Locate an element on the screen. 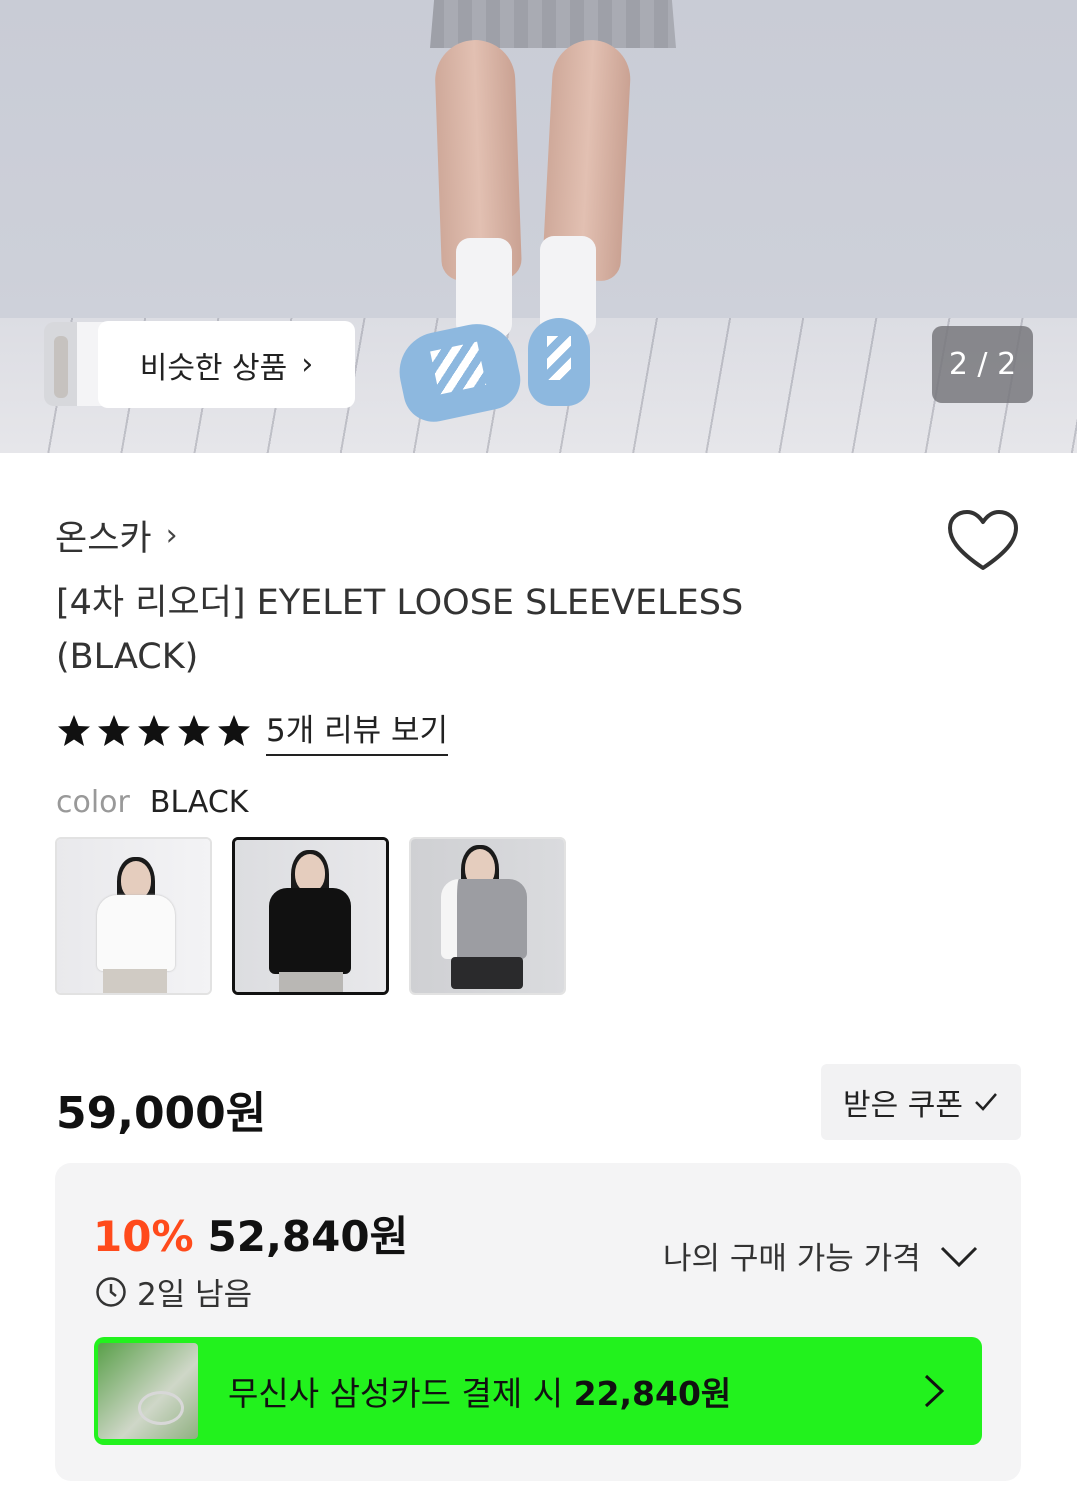 This screenshot has height=1500, width=1077. countdown: 2일 남음 is located at coordinates (173, 1291).